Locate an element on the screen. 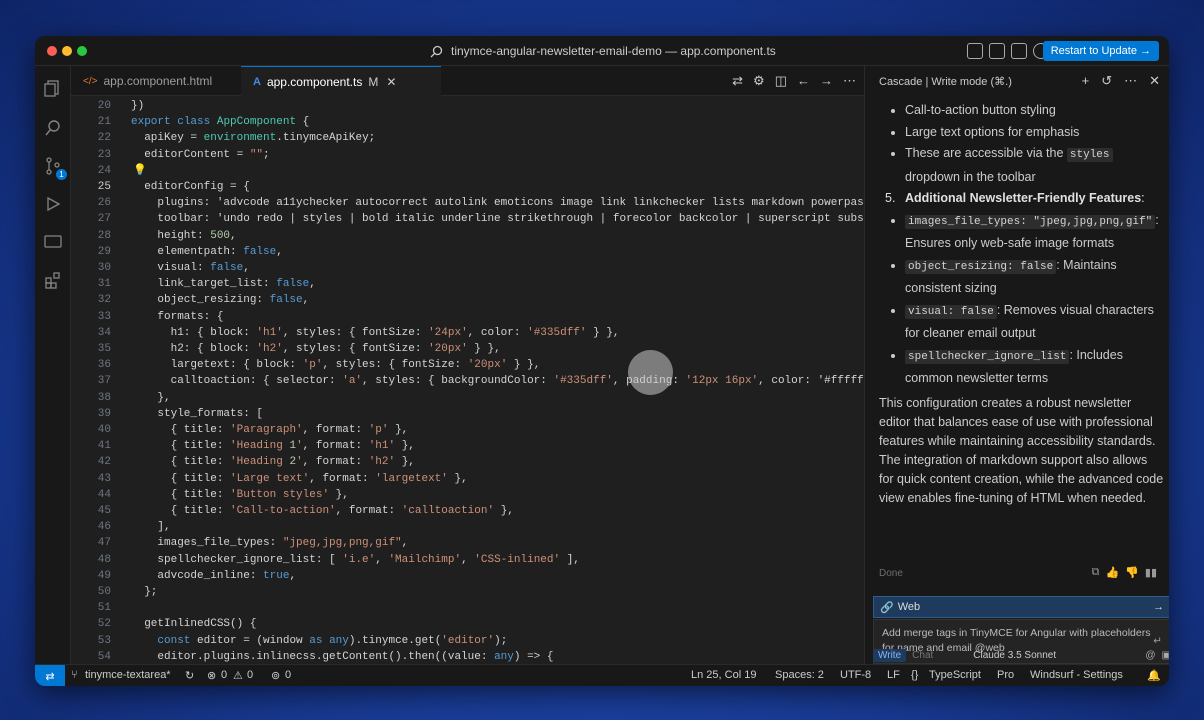 This screenshot has height=720, width=1204. link-icon: 🔗 is located at coordinates (887, 607).